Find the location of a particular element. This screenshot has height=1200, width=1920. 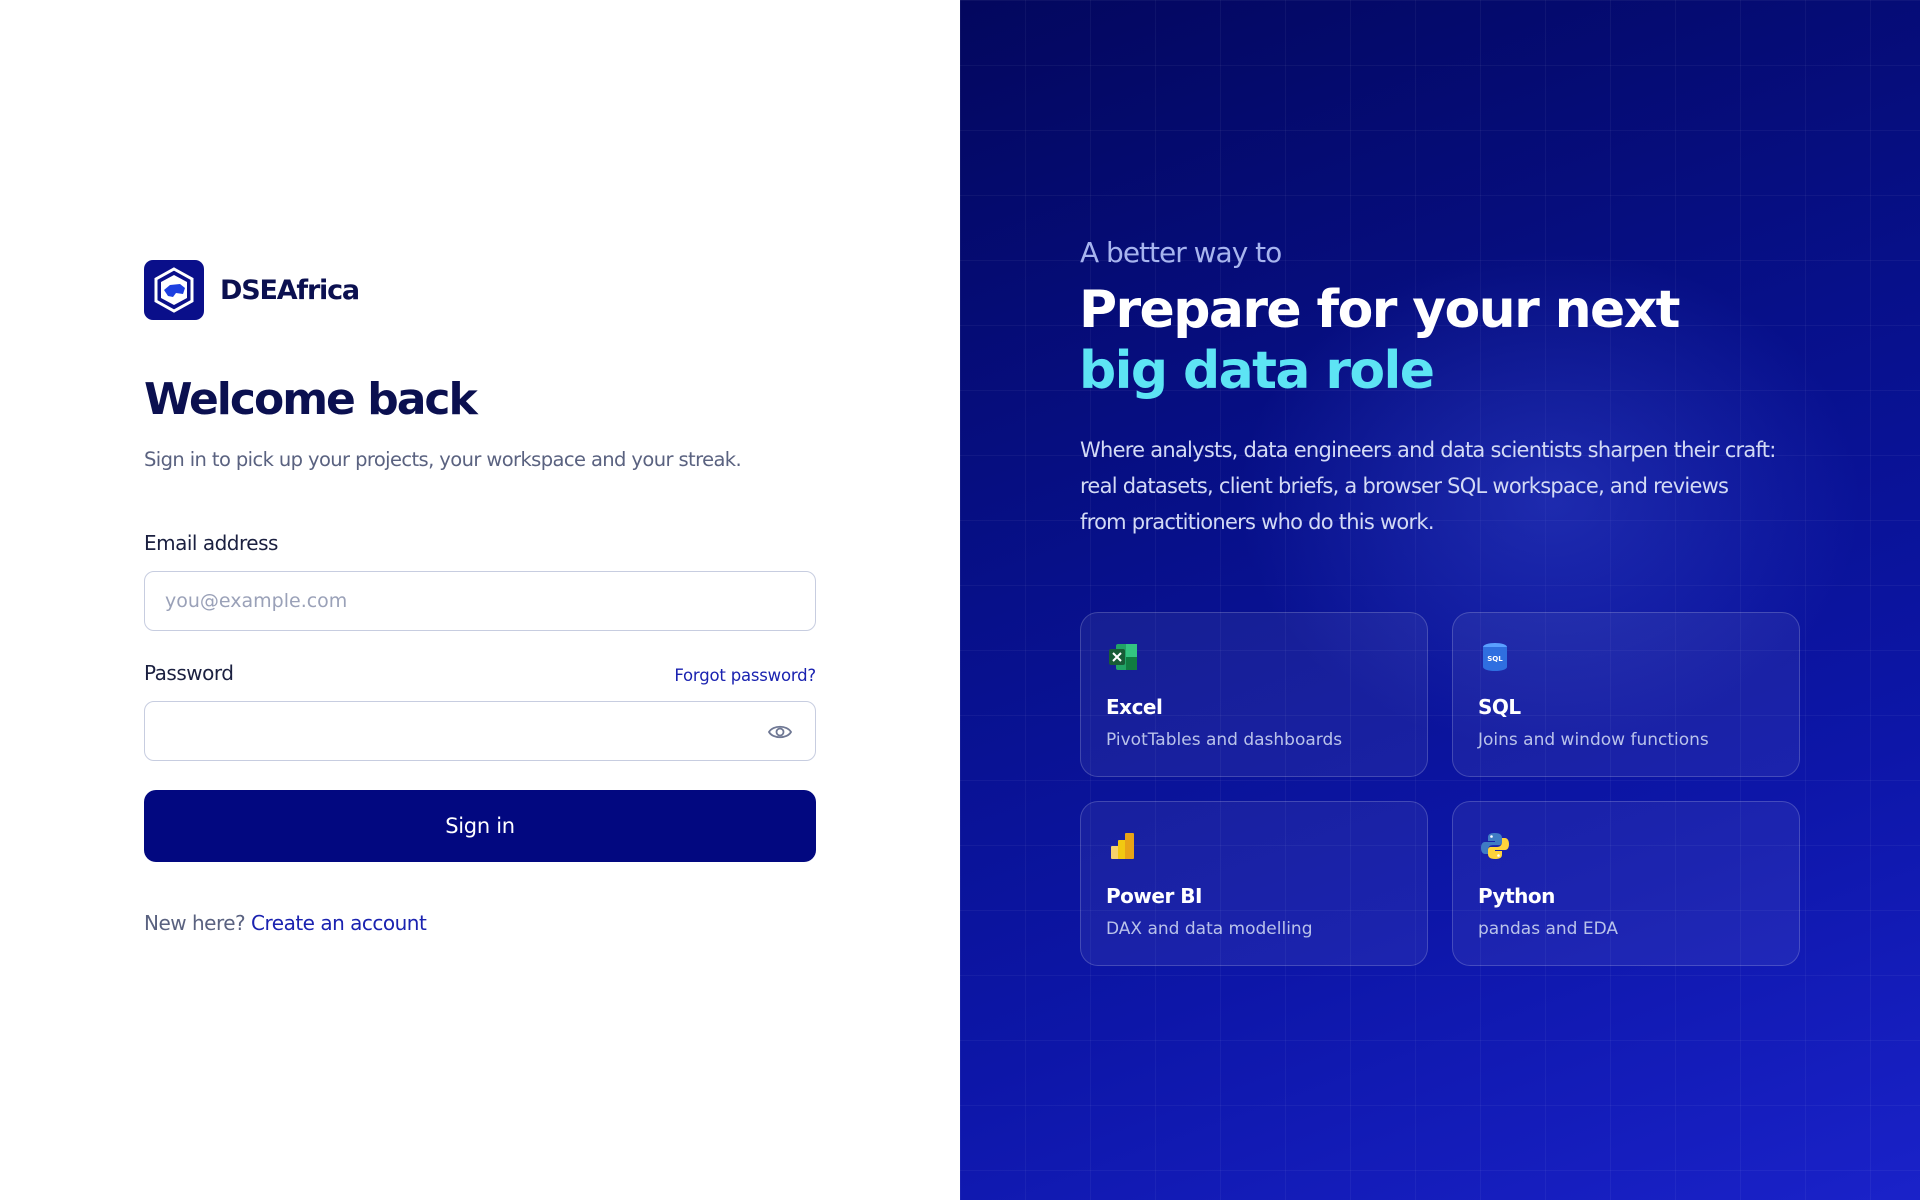

page-title: Welcome back is located at coordinates (311, 399).